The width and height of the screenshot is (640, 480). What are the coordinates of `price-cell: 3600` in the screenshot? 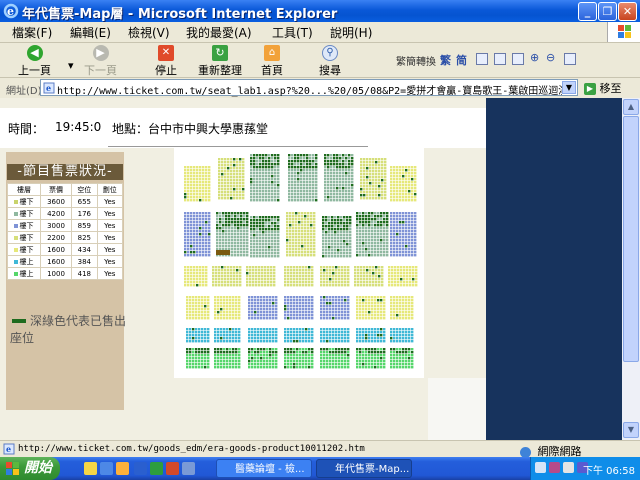 It's located at (56, 201).